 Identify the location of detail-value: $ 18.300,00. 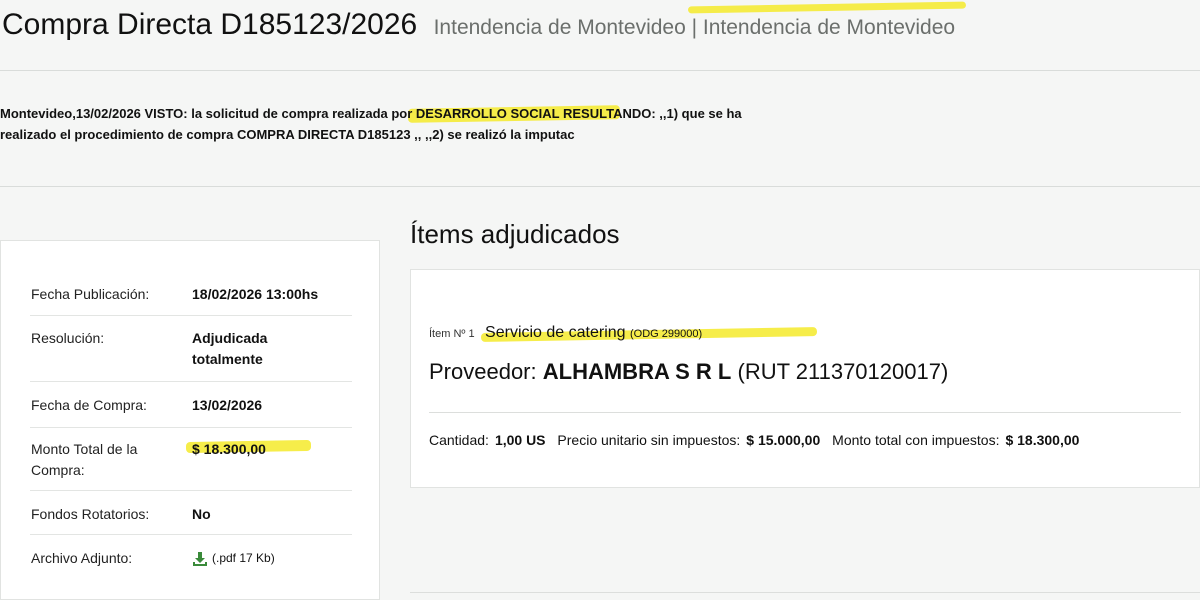
(229, 449).